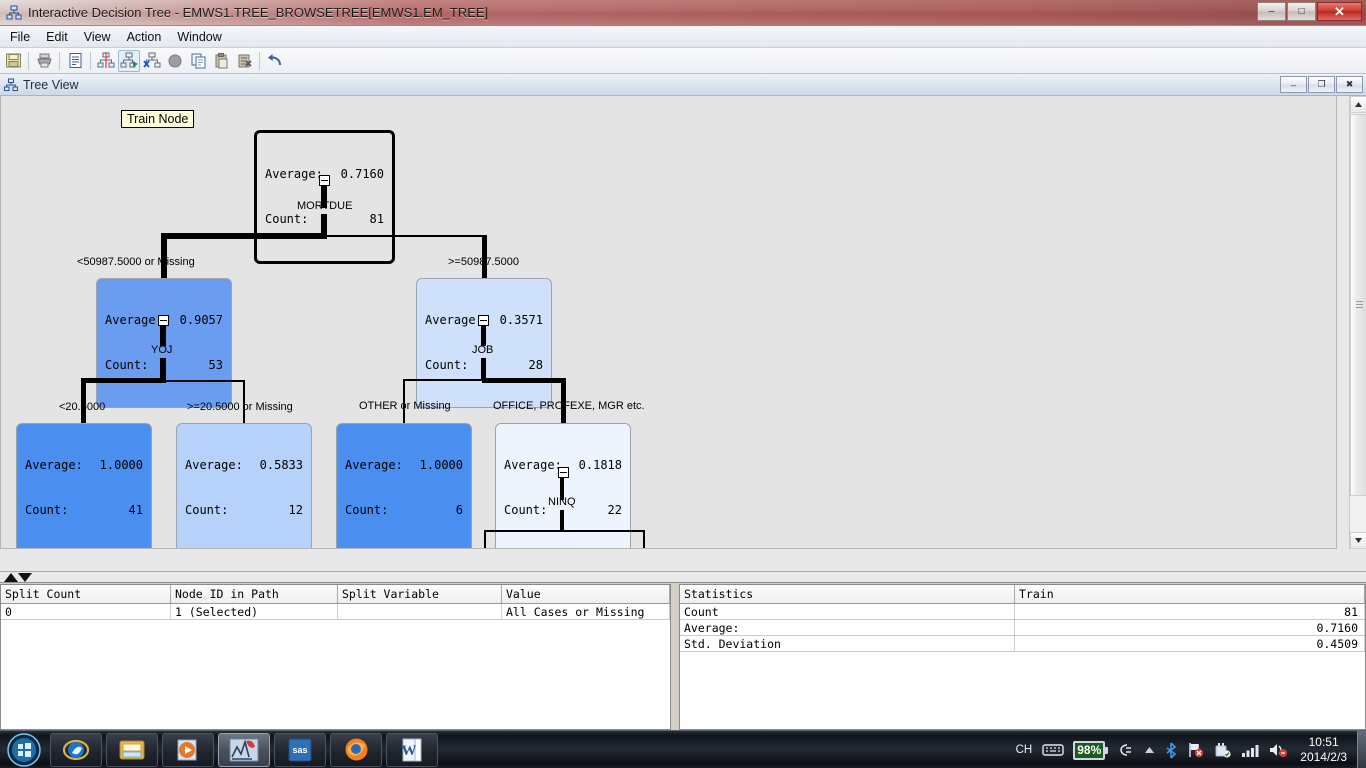 The width and height of the screenshot is (1366, 768). I want to click on keyboard-icon, so click(1053, 750).